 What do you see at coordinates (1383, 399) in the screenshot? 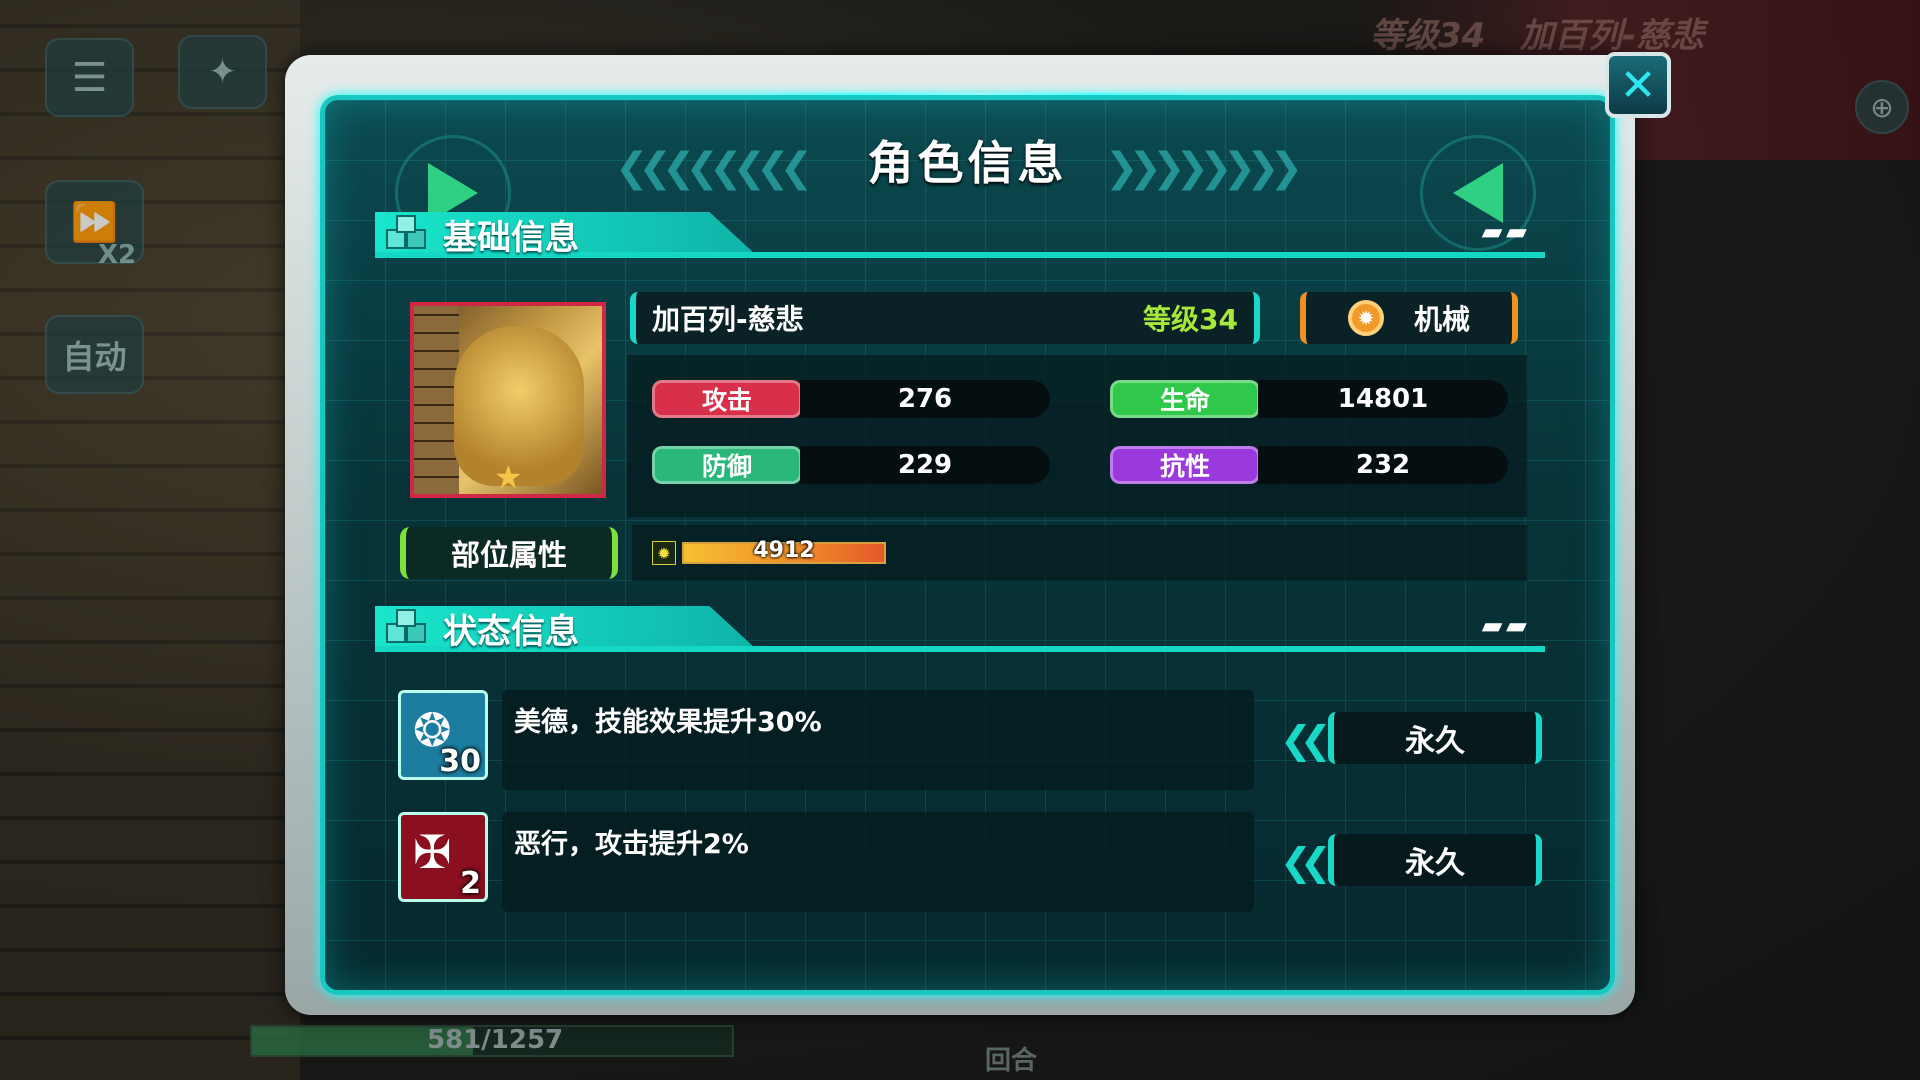
I see `stat-value: 14801` at bounding box center [1383, 399].